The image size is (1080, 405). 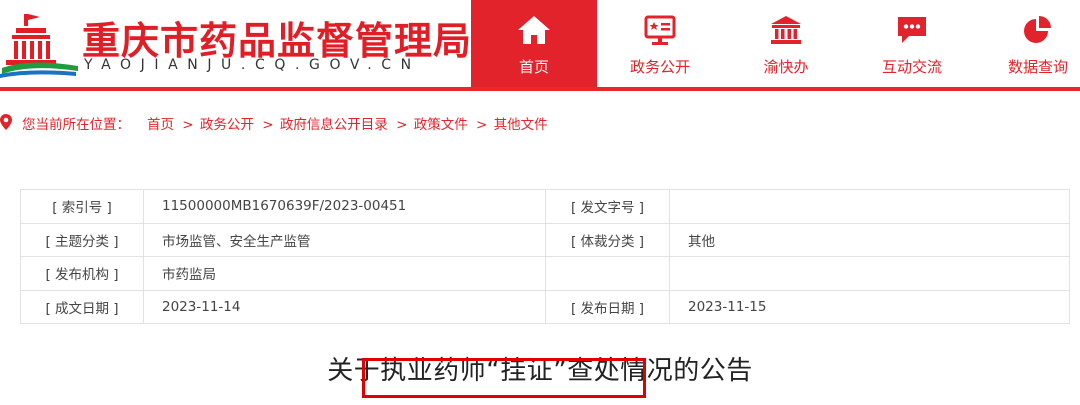 I want to click on table-row: [ 发布机构 ] 市药监局, so click(x=545, y=273).